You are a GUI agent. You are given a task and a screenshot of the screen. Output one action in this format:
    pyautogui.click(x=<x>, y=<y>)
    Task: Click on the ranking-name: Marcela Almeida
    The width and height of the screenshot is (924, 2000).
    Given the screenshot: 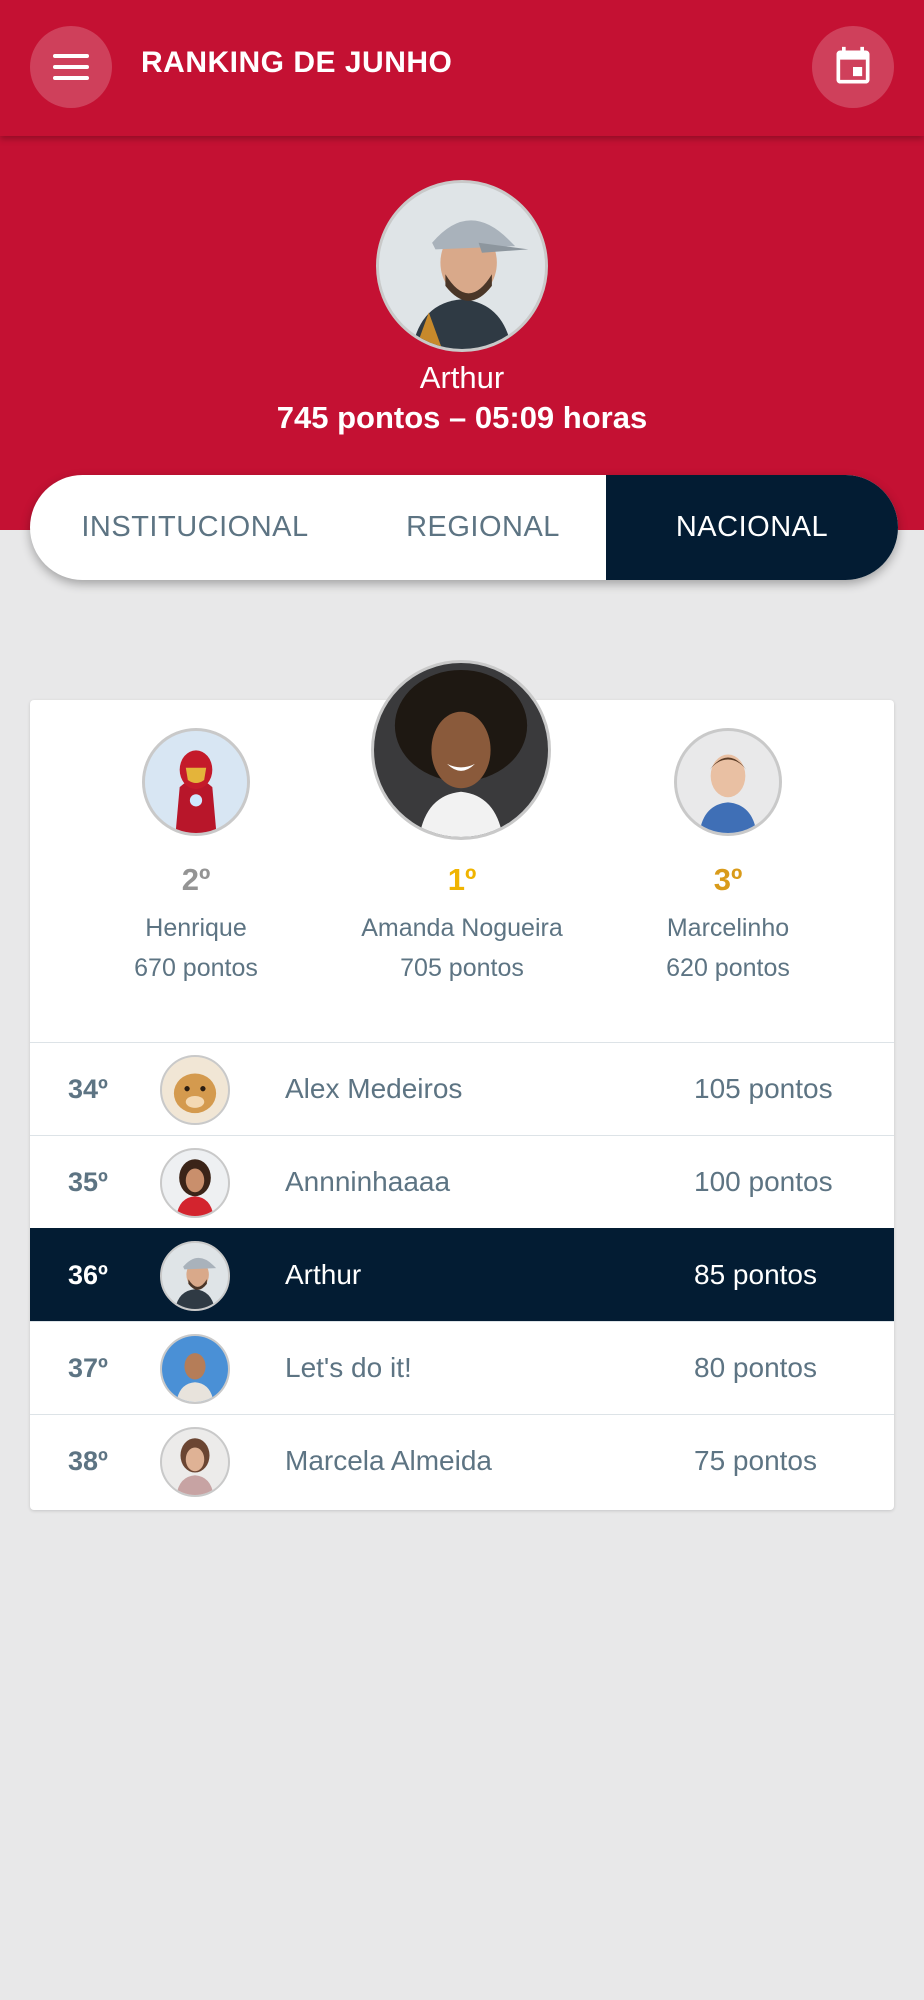 What is the action you would take?
    pyautogui.click(x=388, y=1460)
    